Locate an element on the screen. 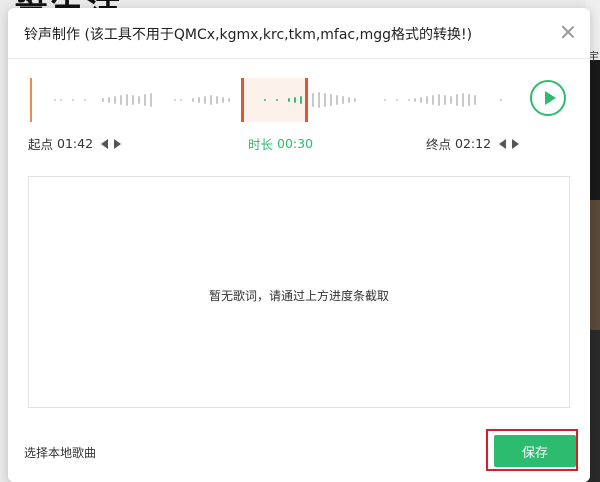  lyrics-empty-message: 暂无歌词，请通过上方进度条截取 is located at coordinates (298, 296).